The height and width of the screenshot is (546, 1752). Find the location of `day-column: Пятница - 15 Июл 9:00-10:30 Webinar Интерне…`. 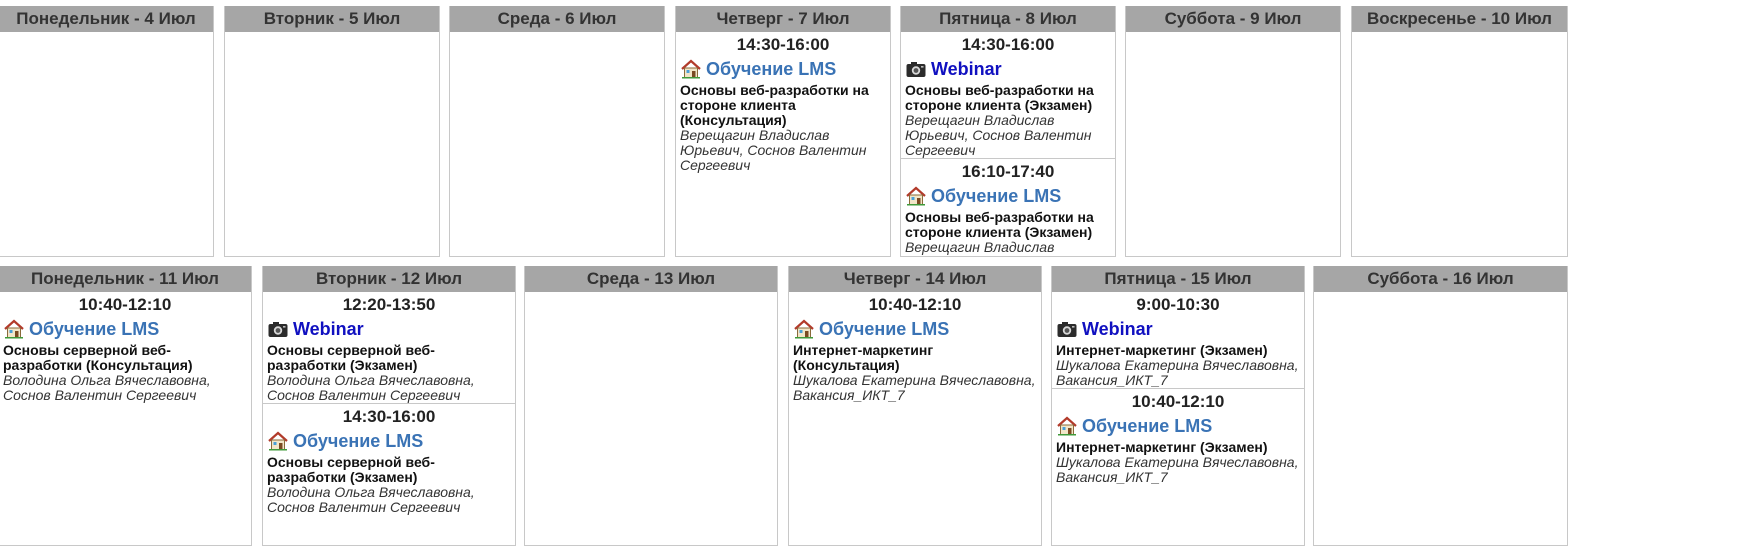

day-column: Пятница - 15 Июл 9:00-10:30 Webinar Интерне… is located at coordinates (1178, 406).